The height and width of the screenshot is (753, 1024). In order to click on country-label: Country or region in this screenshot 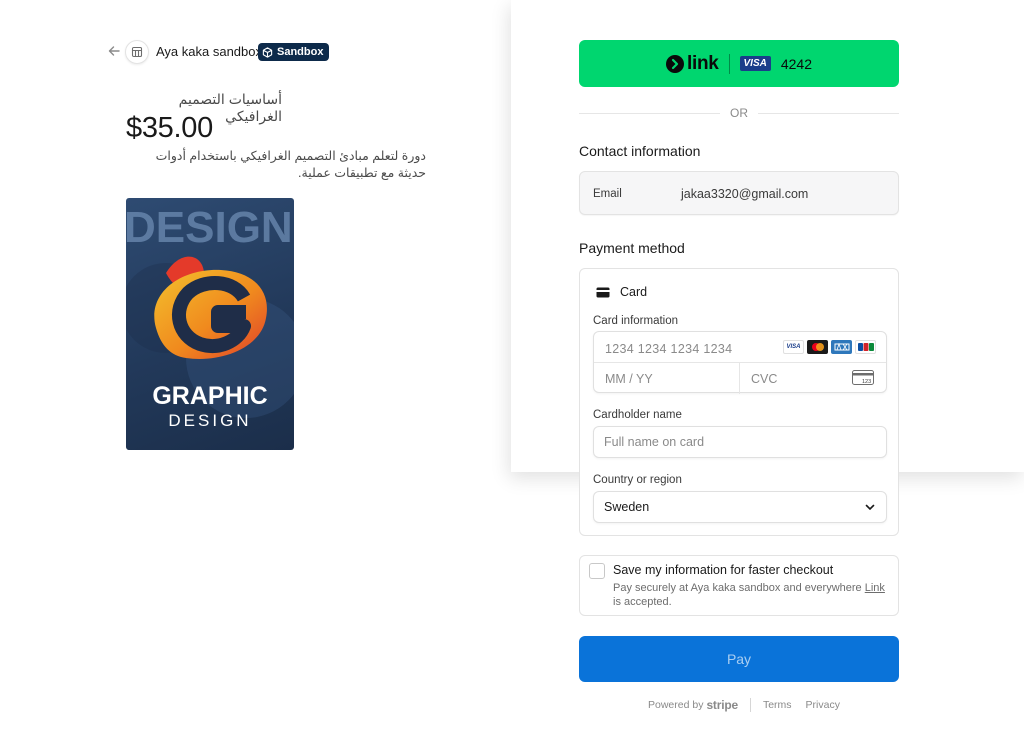, I will do `click(637, 480)`.